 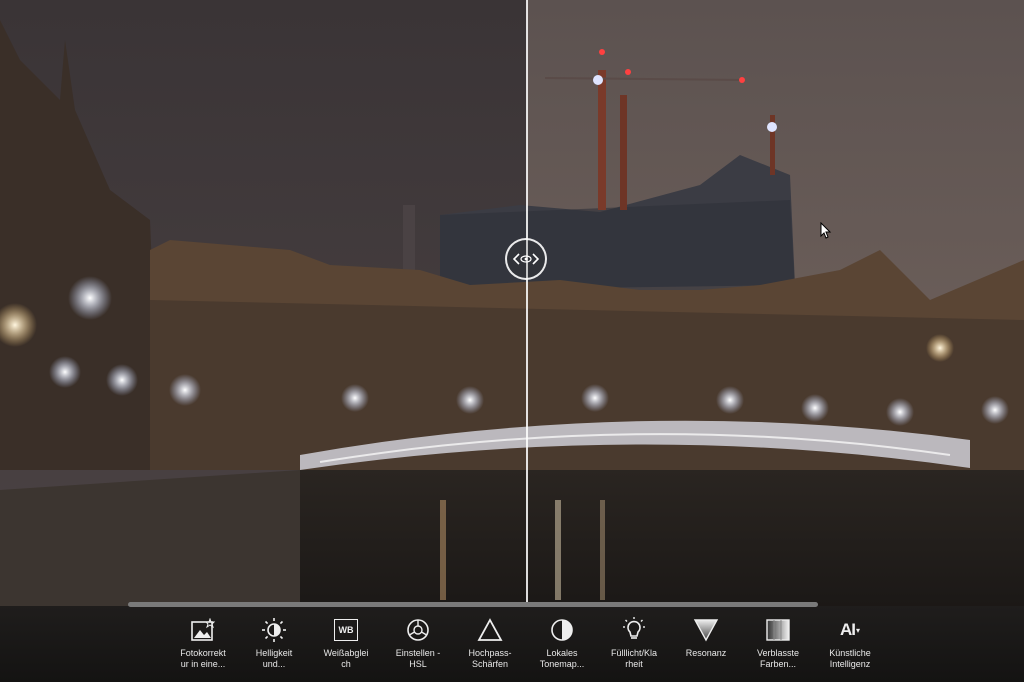 I want to click on wb-icon: WB, so click(x=346, y=630).